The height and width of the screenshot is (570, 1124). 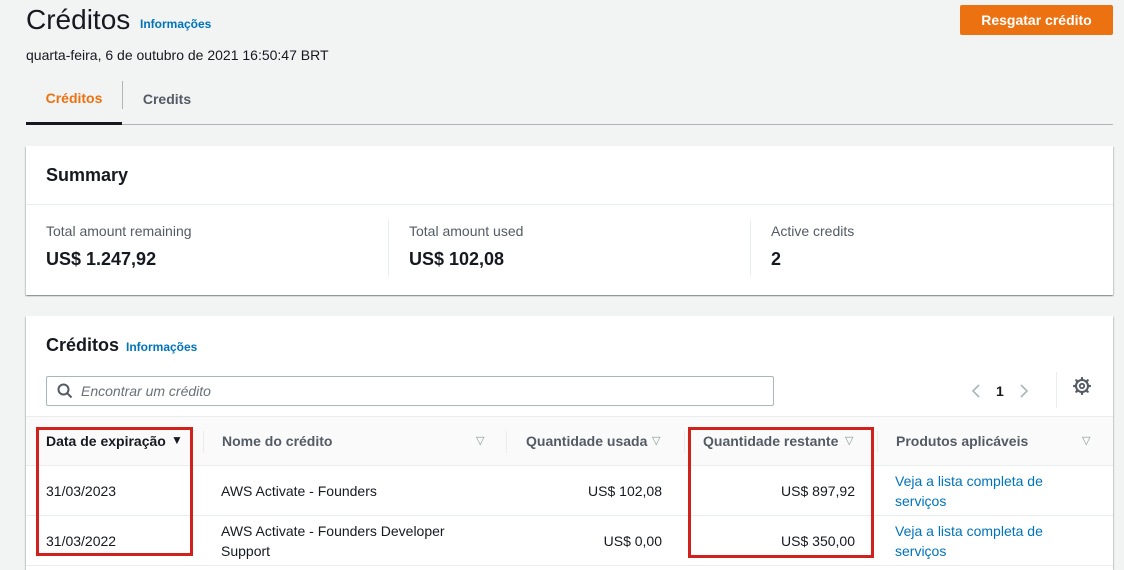 I want to click on cell-credit-name: AWS Activate - Founders, so click(x=299, y=491).